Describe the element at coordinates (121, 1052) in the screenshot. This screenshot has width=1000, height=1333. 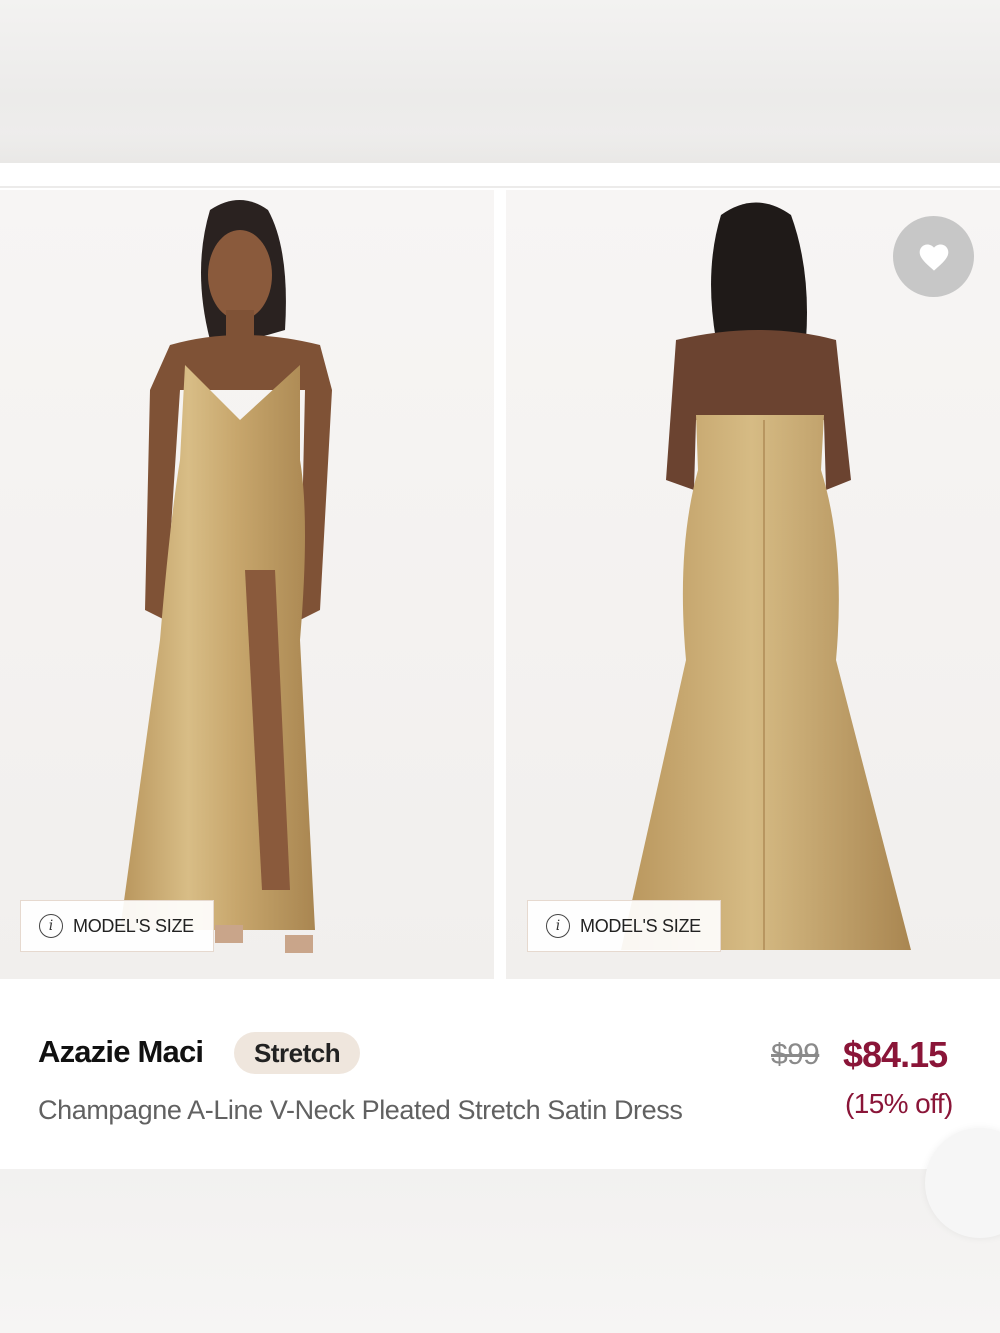
I see `brand-name: Azazie Maci` at that location.